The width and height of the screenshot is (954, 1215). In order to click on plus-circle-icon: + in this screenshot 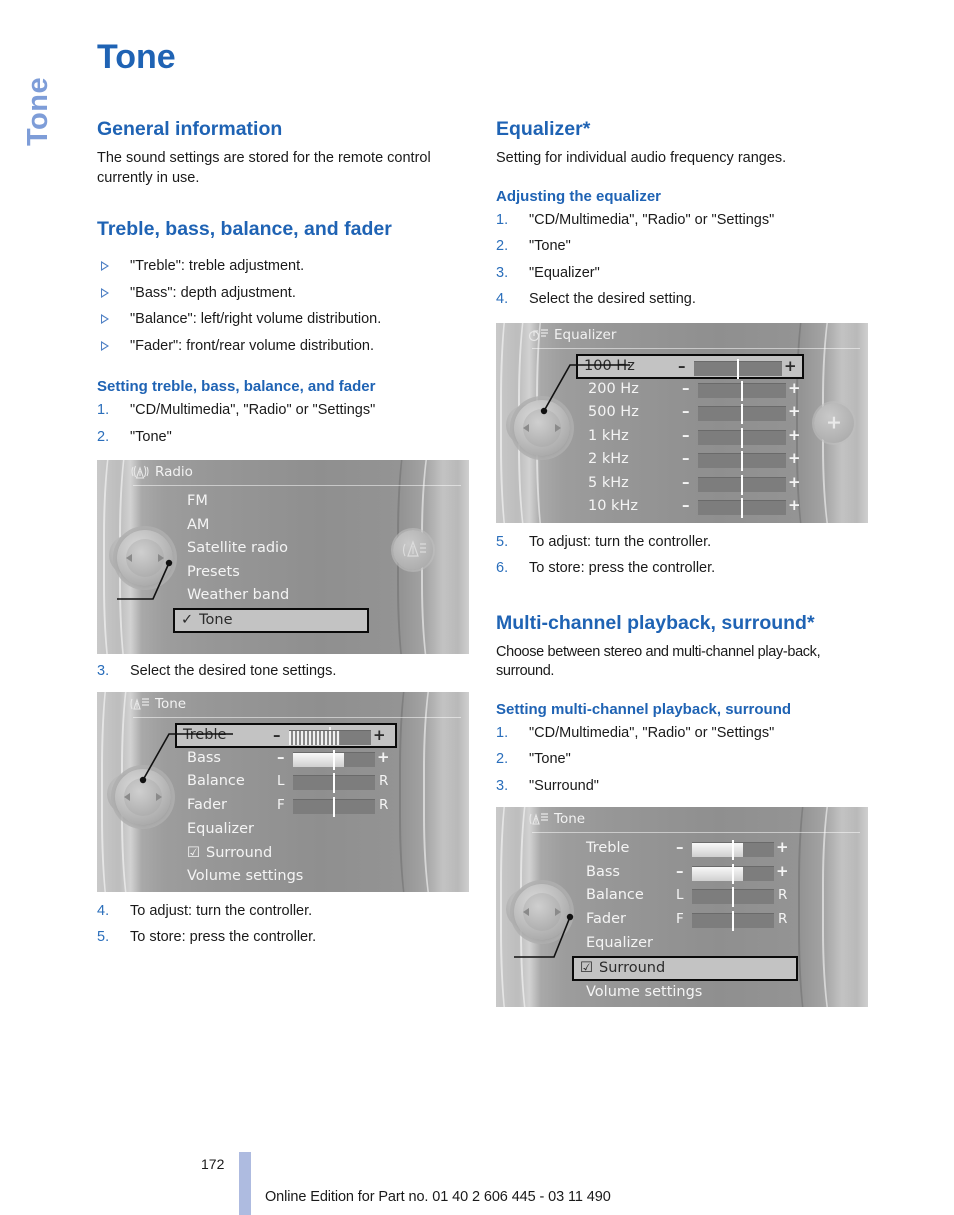, I will do `click(834, 422)`.